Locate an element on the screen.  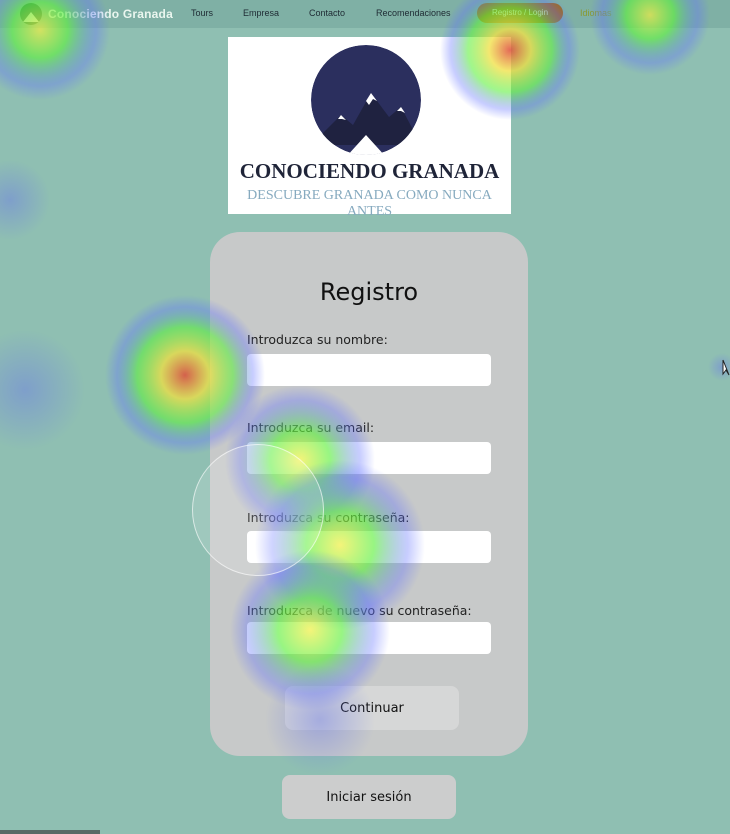
brand: Conociendo Granada is located at coordinates (96, 14).